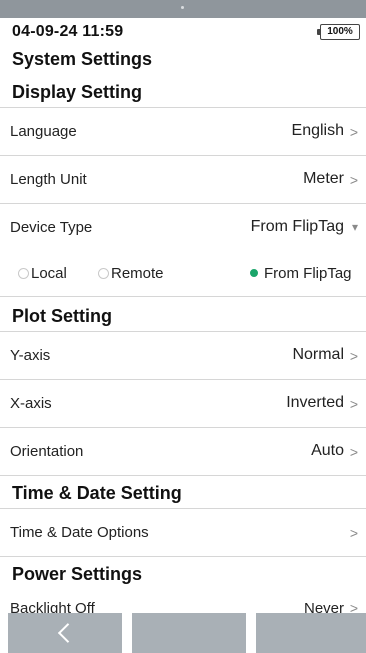 Image resolution: width=366 pixels, height=653 pixels. Describe the element at coordinates (137, 273) in the screenshot. I see `radio-label: Remote` at that location.